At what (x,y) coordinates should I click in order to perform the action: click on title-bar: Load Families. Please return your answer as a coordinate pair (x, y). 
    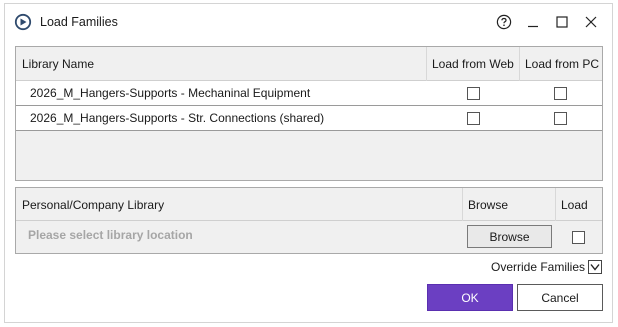
    Looking at the image, I should click on (308, 22).